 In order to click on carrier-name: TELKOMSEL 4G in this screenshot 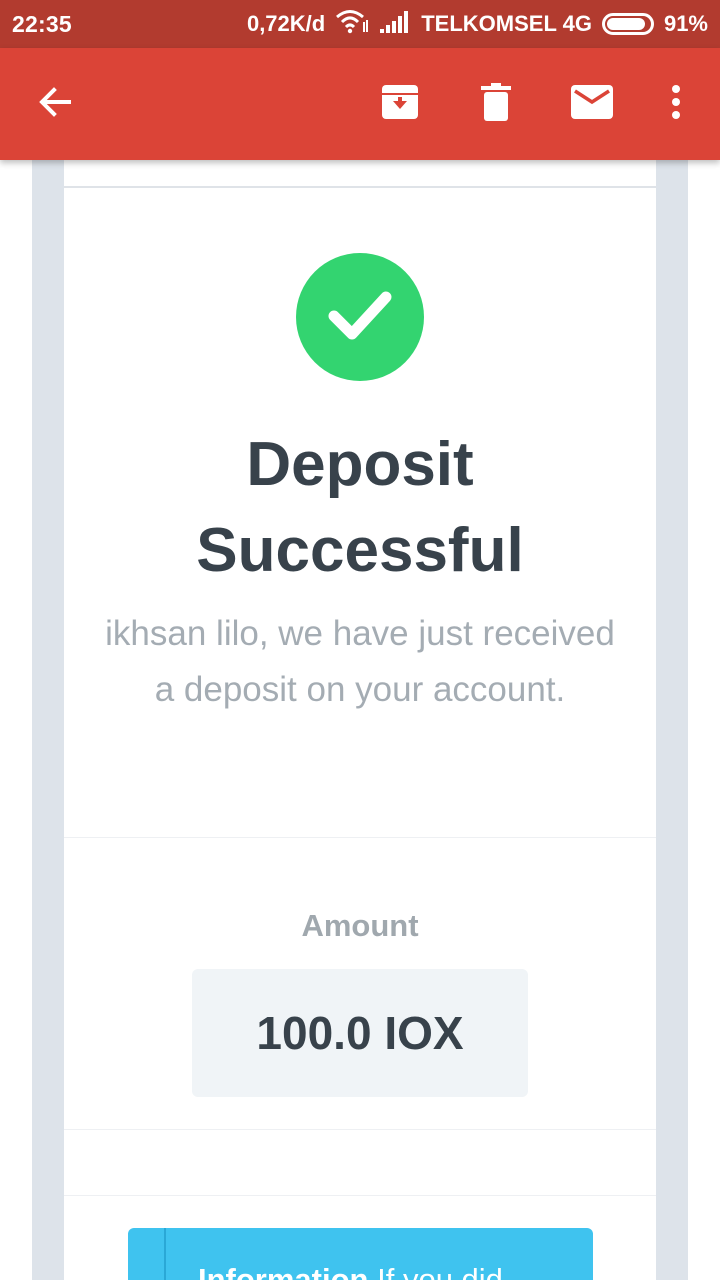, I will do `click(506, 23)`.